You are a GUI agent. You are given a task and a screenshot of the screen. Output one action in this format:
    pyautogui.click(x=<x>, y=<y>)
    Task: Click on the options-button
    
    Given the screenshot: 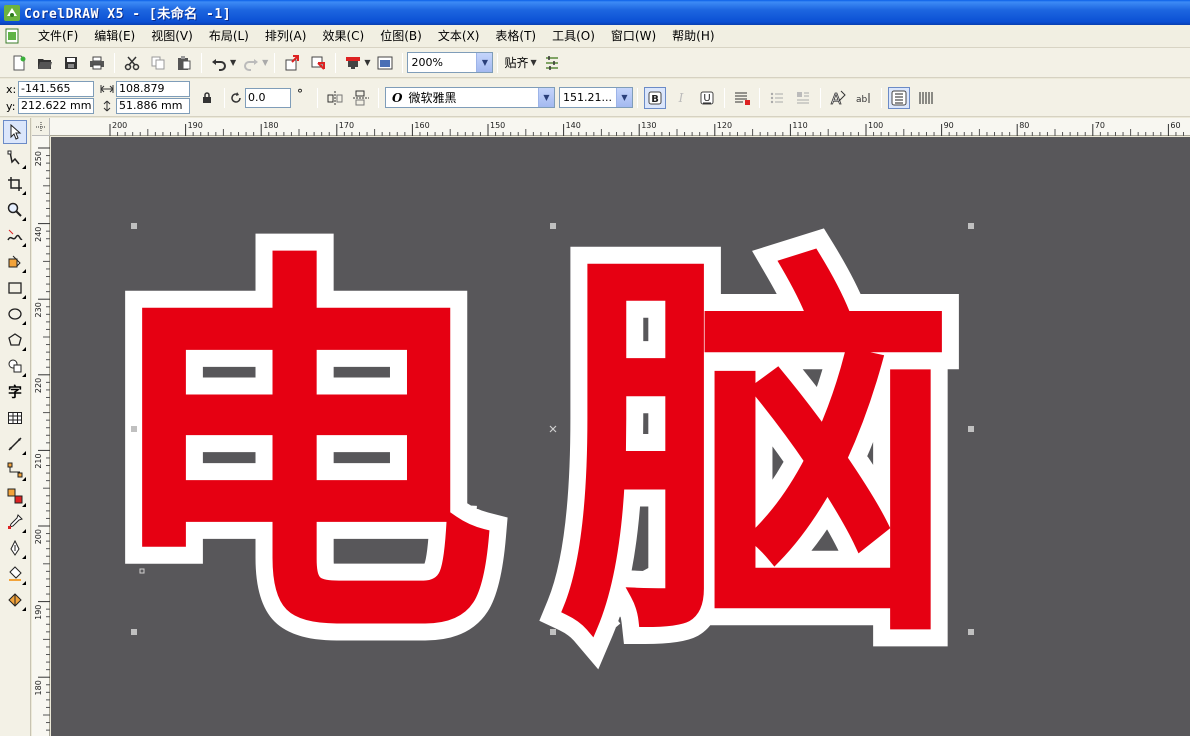 What is the action you would take?
    pyautogui.click(x=552, y=63)
    